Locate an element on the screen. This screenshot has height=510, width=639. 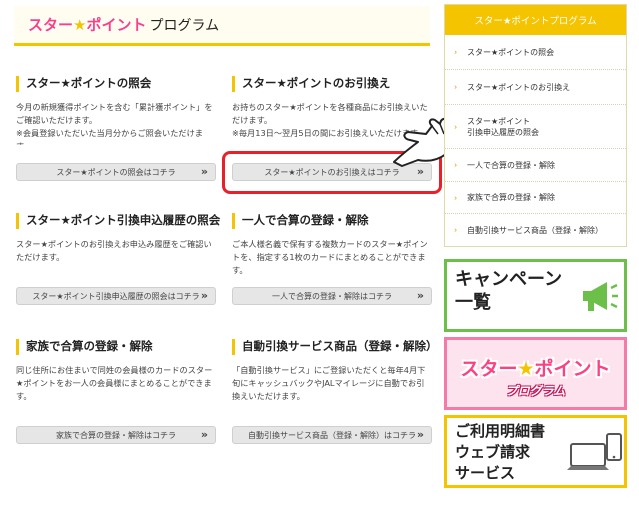
section-title: 一人で合算の登録・解除 is located at coordinates (332, 221).